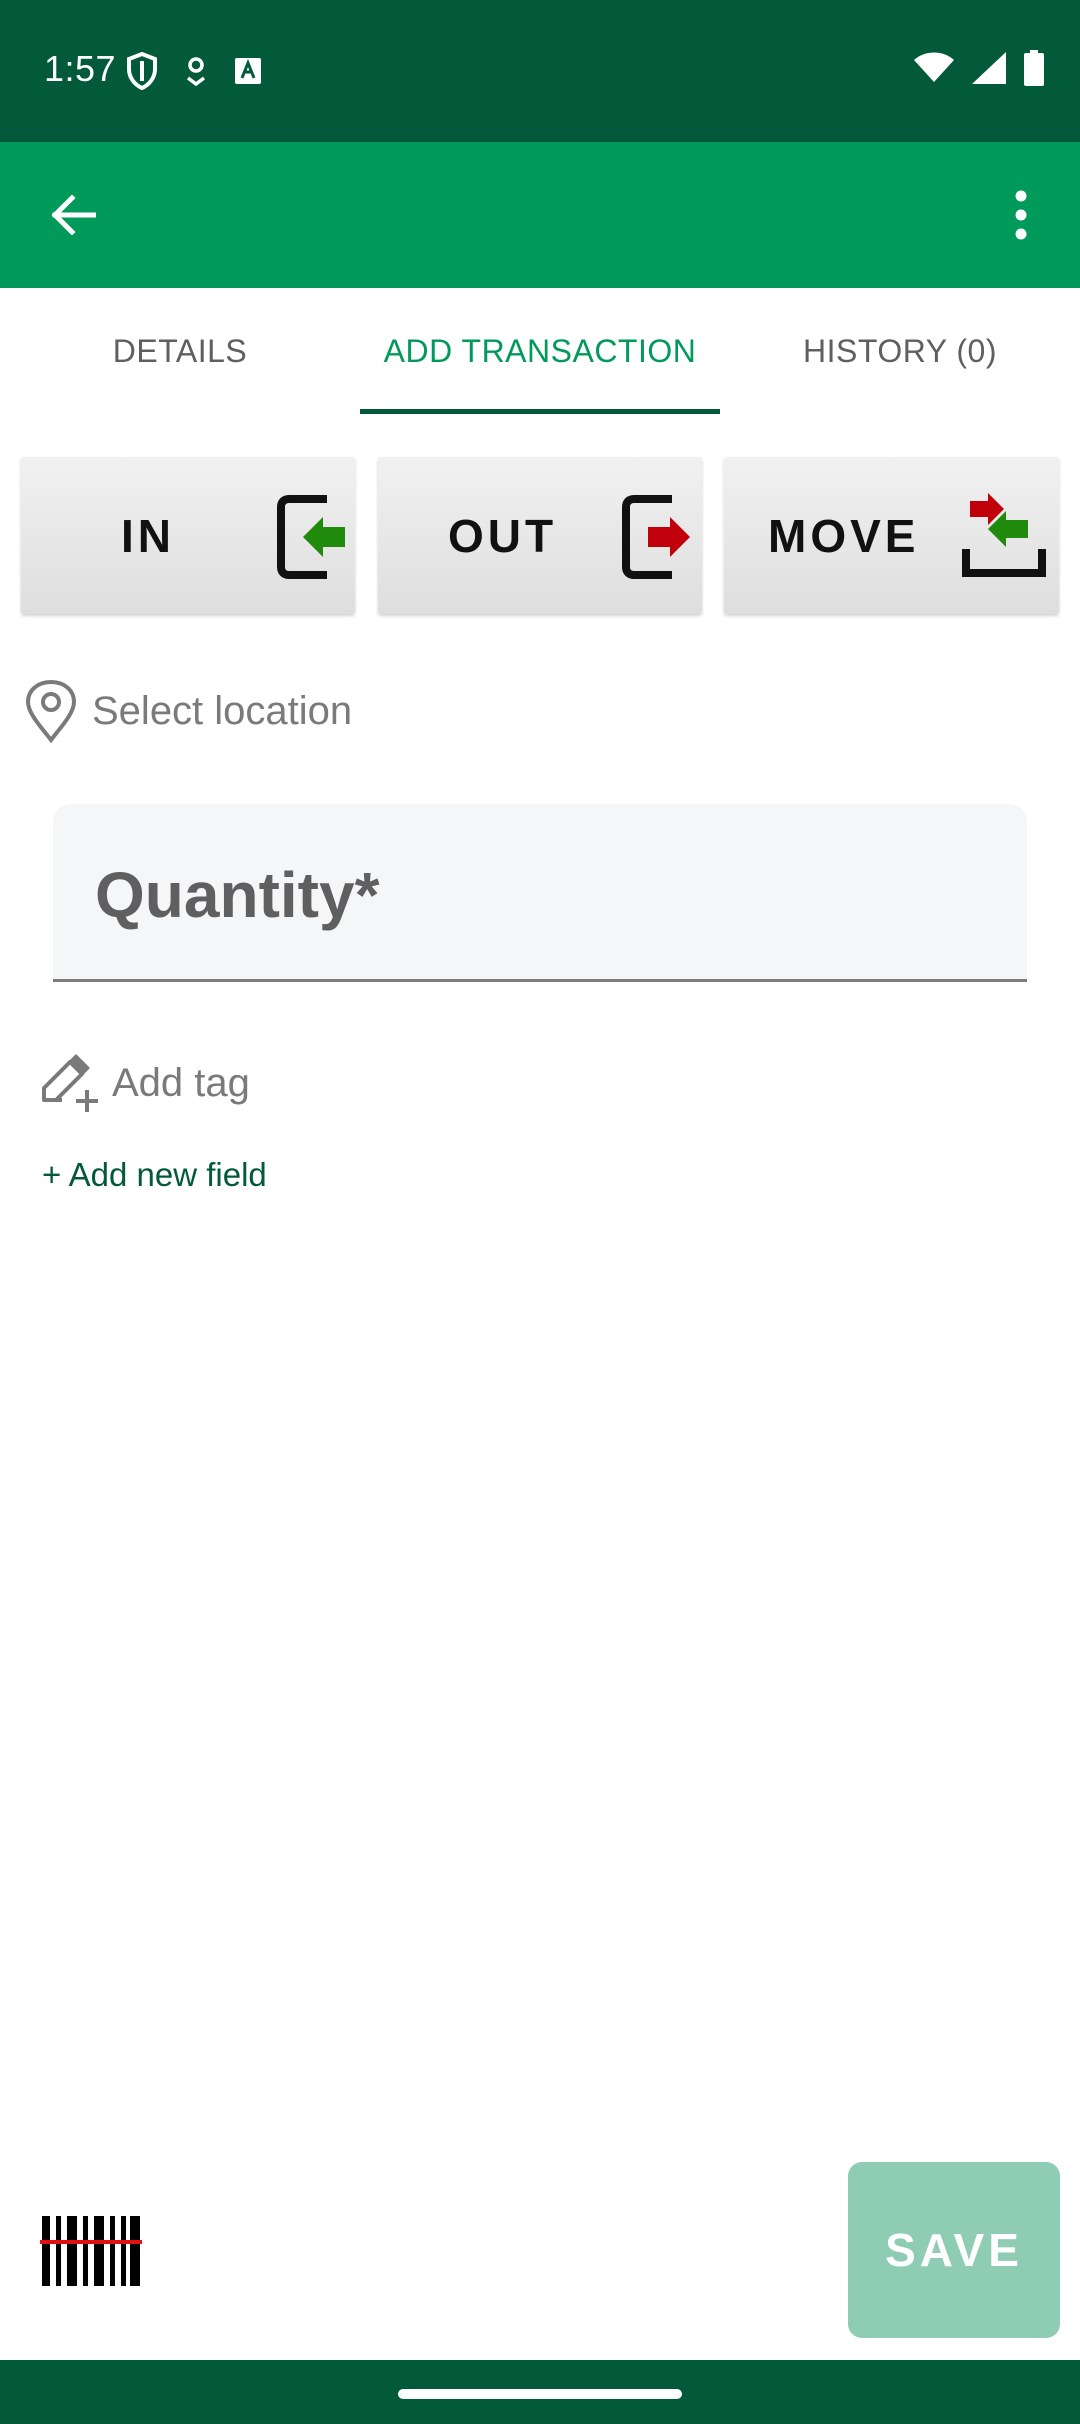  I want to click on location-pin-icon, so click(51, 711).